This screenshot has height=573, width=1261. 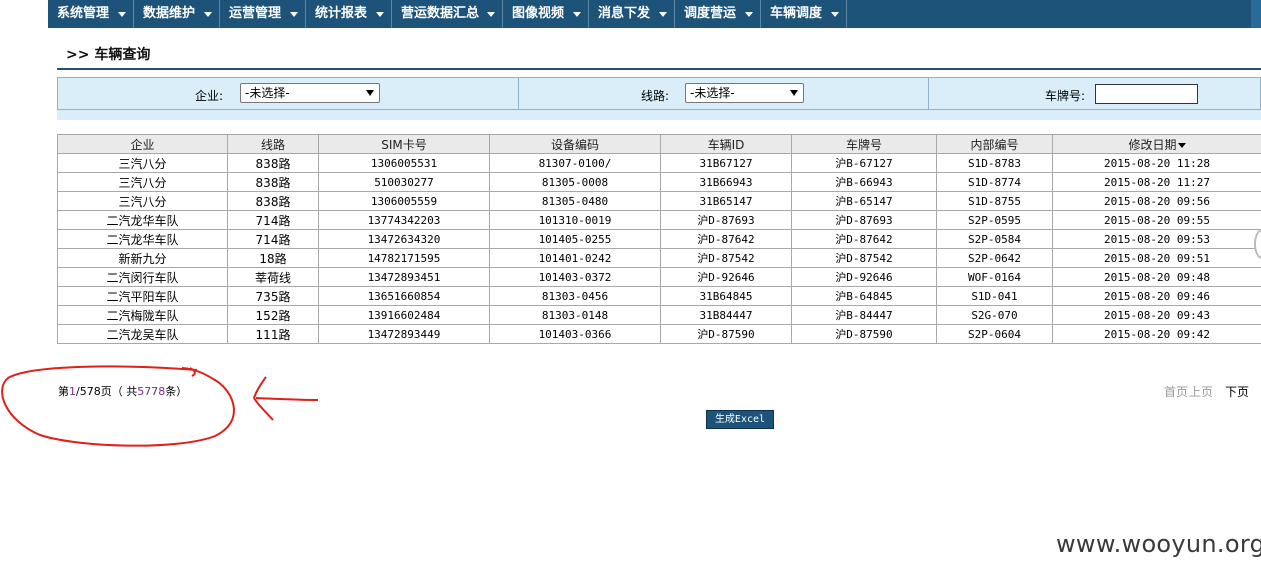 I want to click on highlight-circle, so click(x=118, y=406).